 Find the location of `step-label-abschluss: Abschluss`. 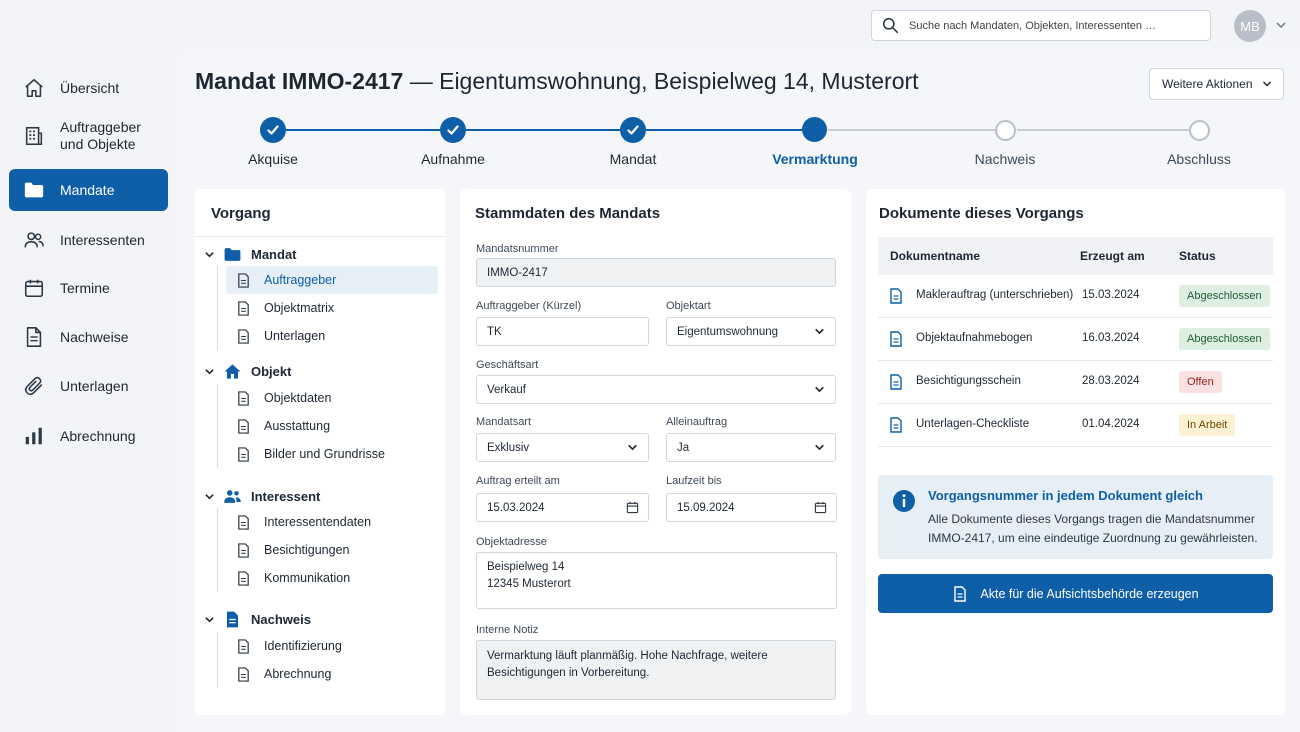

step-label-abschluss: Abschluss is located at coordinates (1199, 159).